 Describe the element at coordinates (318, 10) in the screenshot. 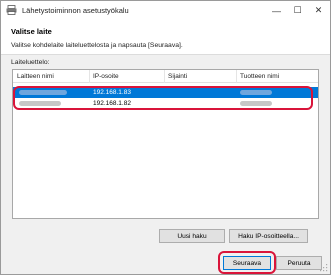

I see `close-button: ✕` at that location.